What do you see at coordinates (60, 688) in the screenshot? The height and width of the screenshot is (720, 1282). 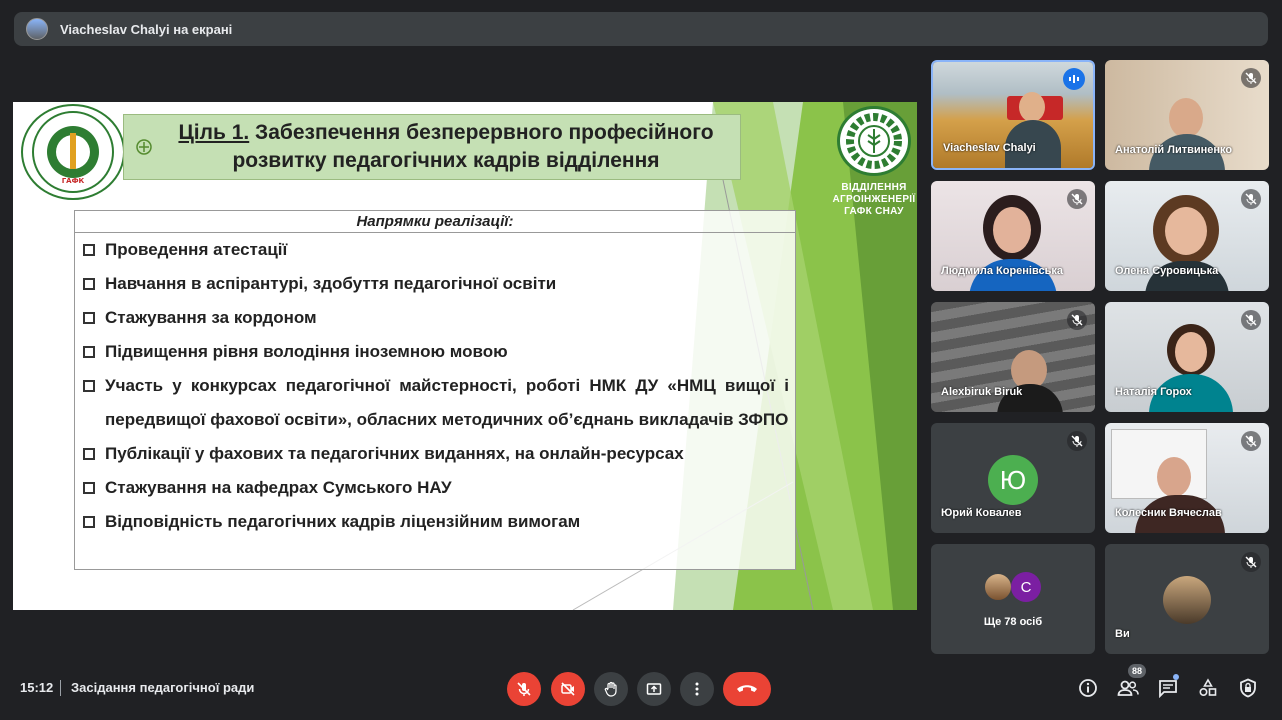 I see `divider` at bounding box center [60, 688].